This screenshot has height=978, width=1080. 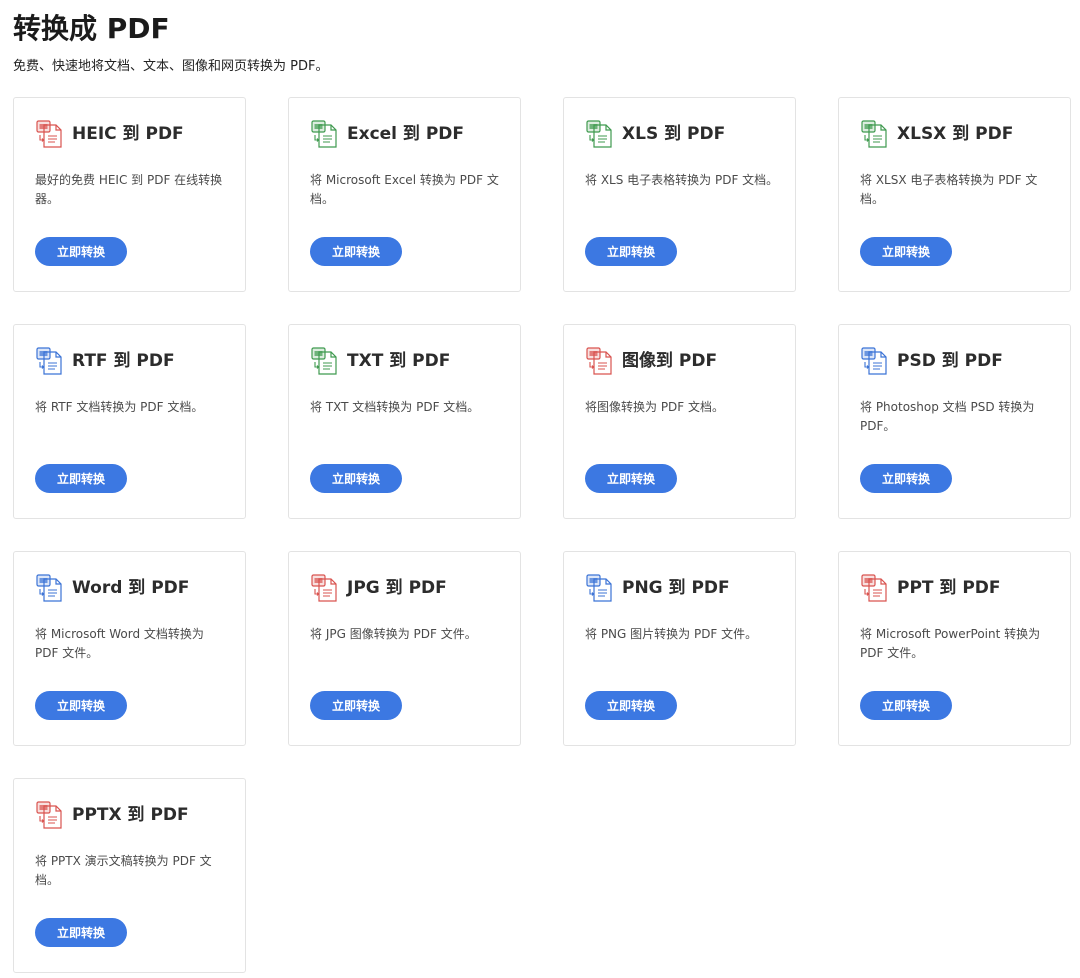 I want to click on card-title: RTF 到 PDF, so click(x=123, y=361).